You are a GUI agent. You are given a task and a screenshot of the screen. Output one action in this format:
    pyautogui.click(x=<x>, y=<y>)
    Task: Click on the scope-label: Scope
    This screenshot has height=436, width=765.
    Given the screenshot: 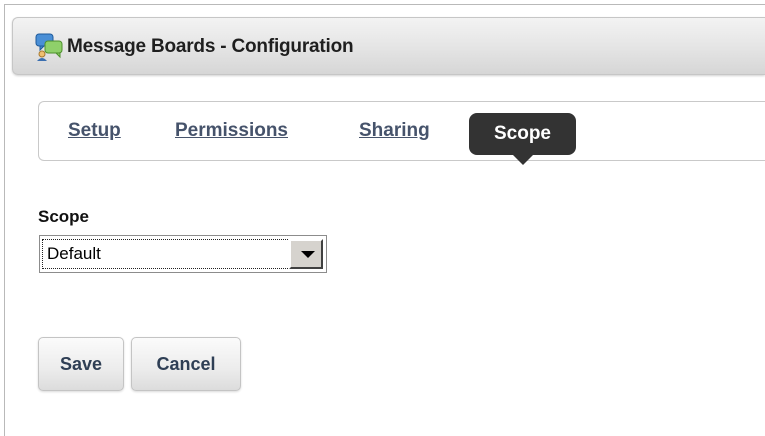 What is the action you would take?
    pyautogui.click(x=64, y=216)
    